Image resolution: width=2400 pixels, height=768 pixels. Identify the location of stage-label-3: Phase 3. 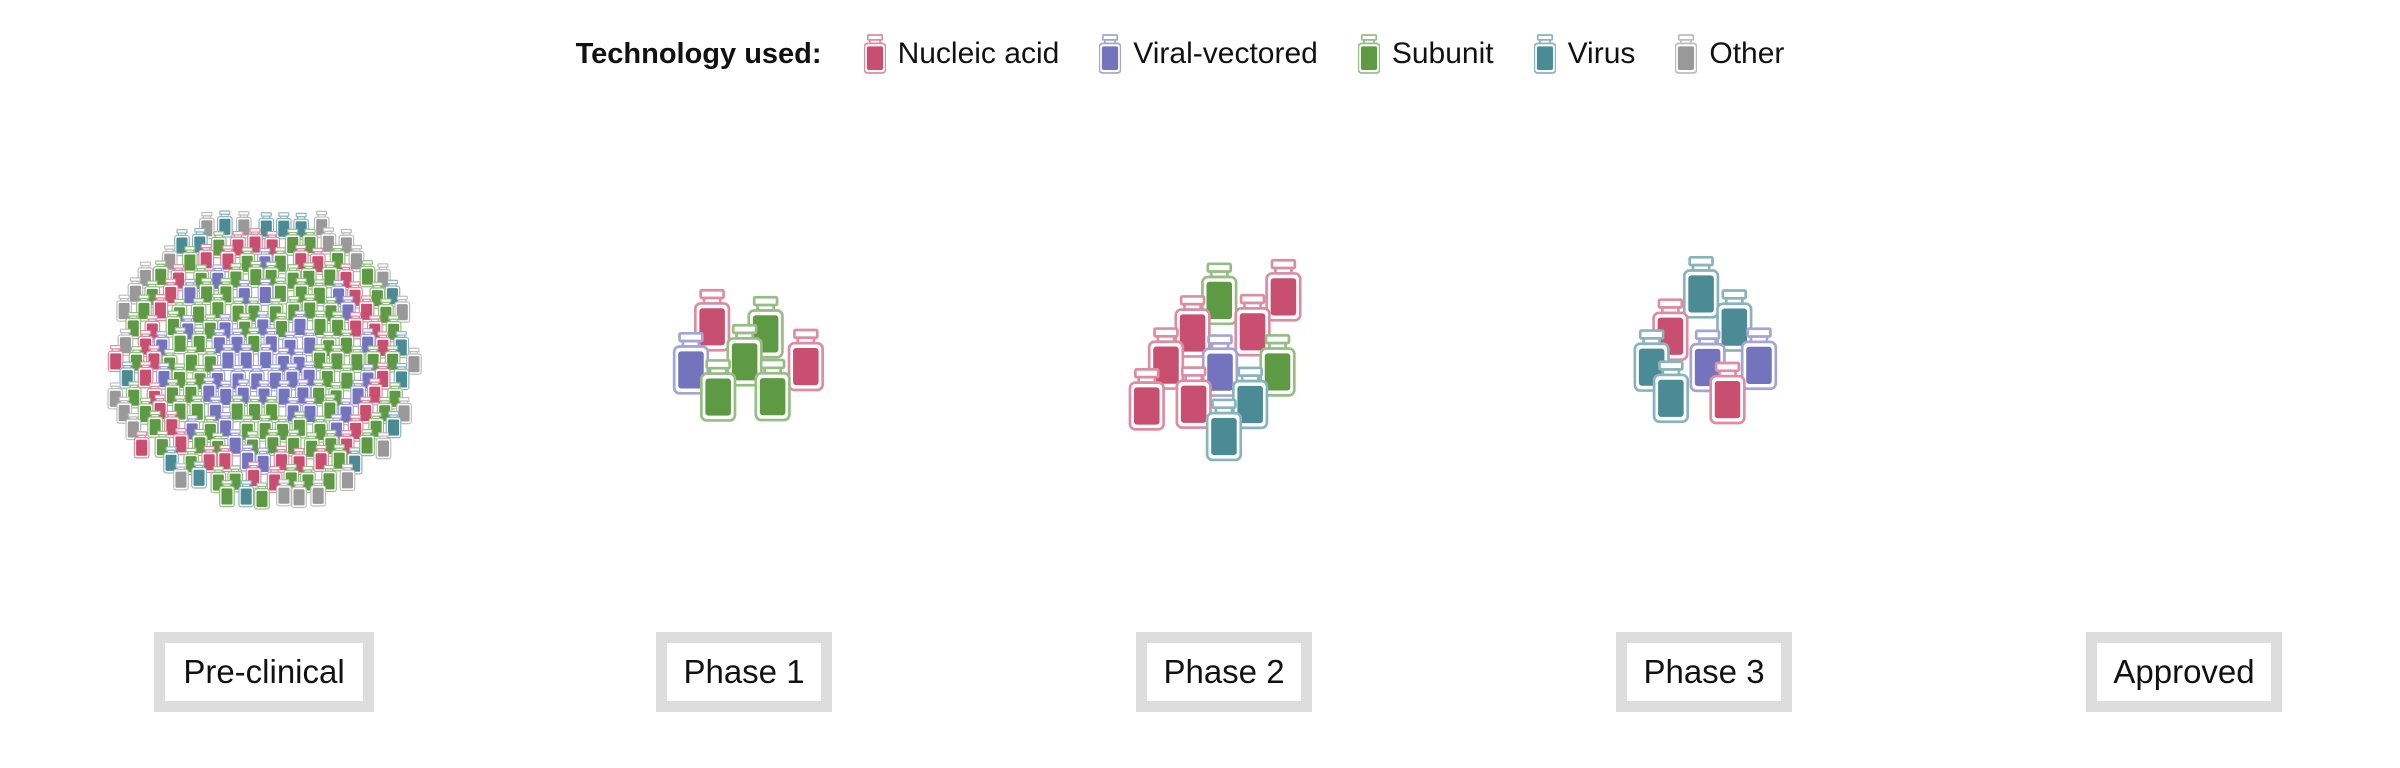
(1704, 672).